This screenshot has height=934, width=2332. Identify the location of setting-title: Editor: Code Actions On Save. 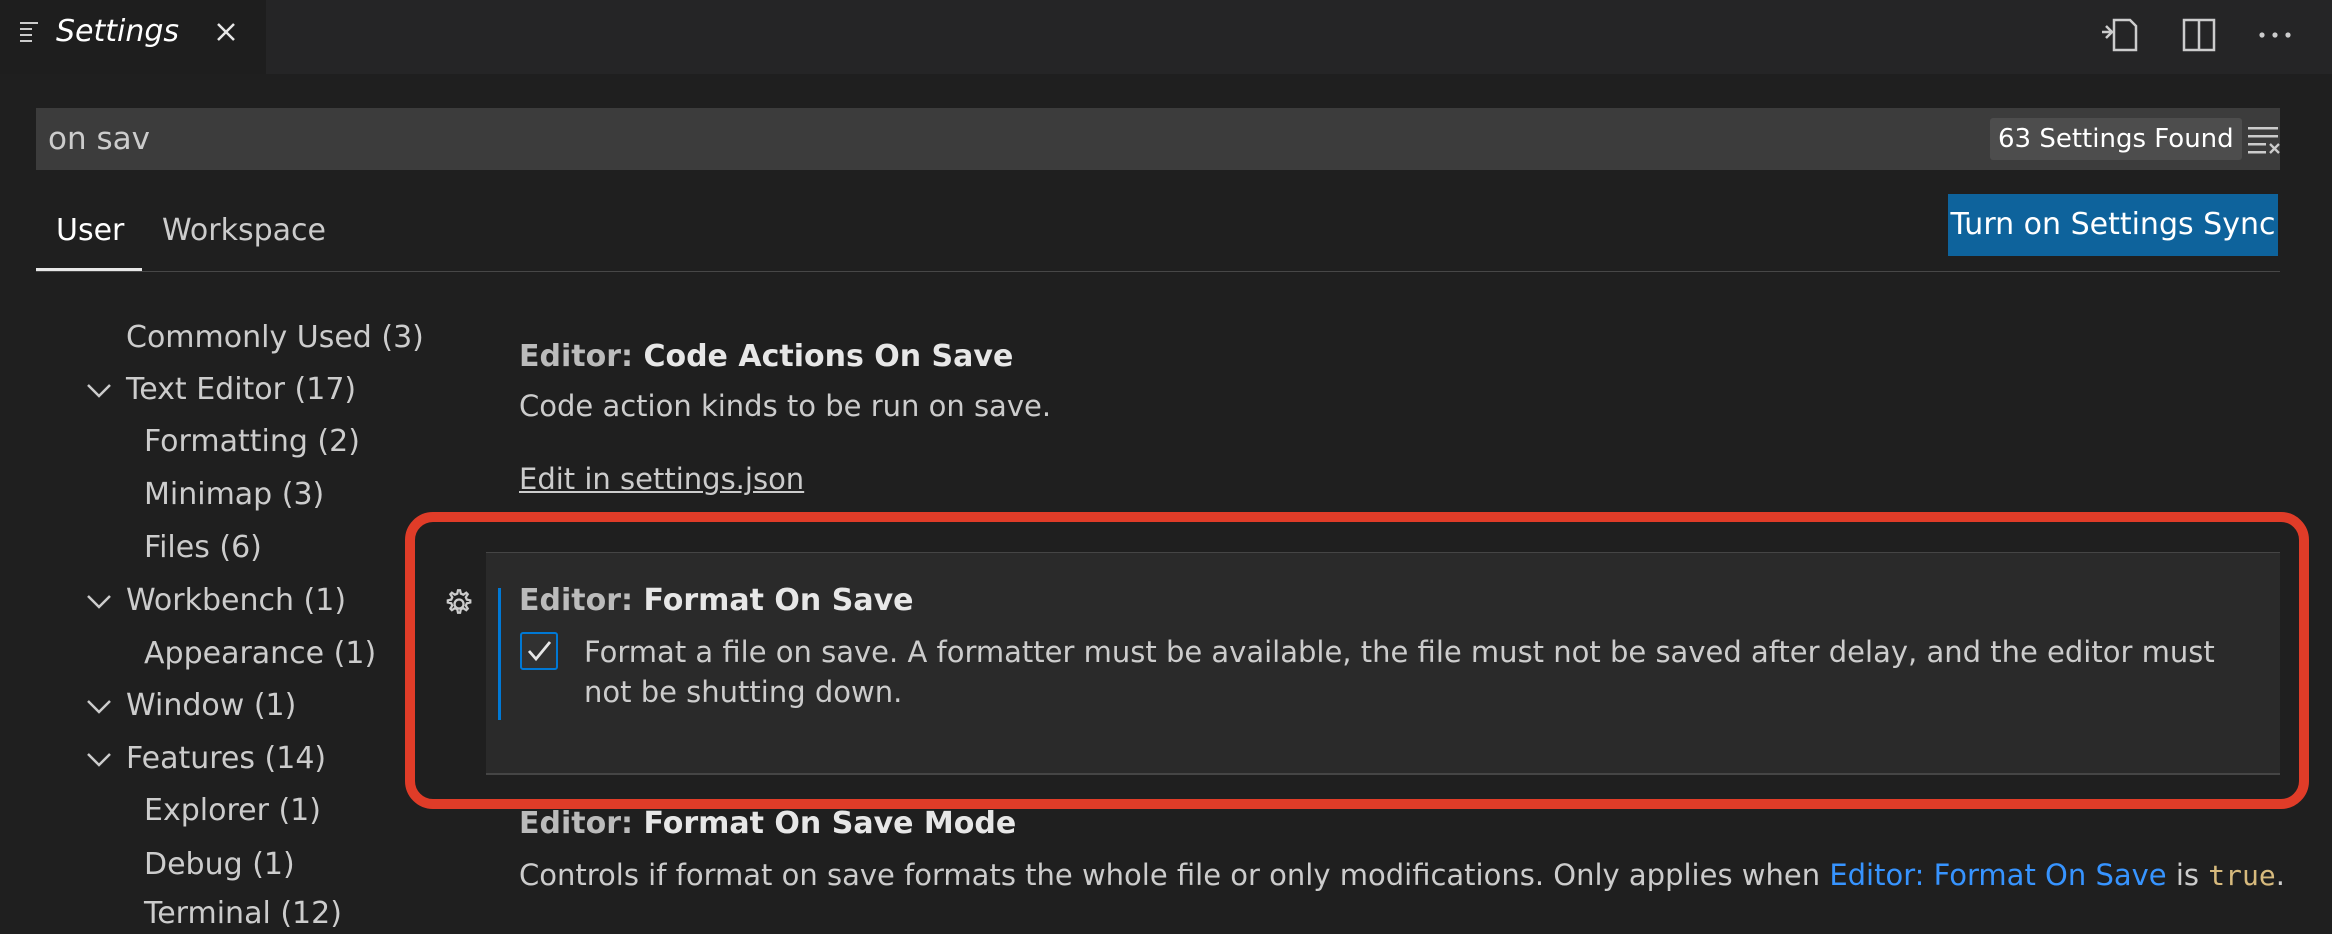
(766, 357).